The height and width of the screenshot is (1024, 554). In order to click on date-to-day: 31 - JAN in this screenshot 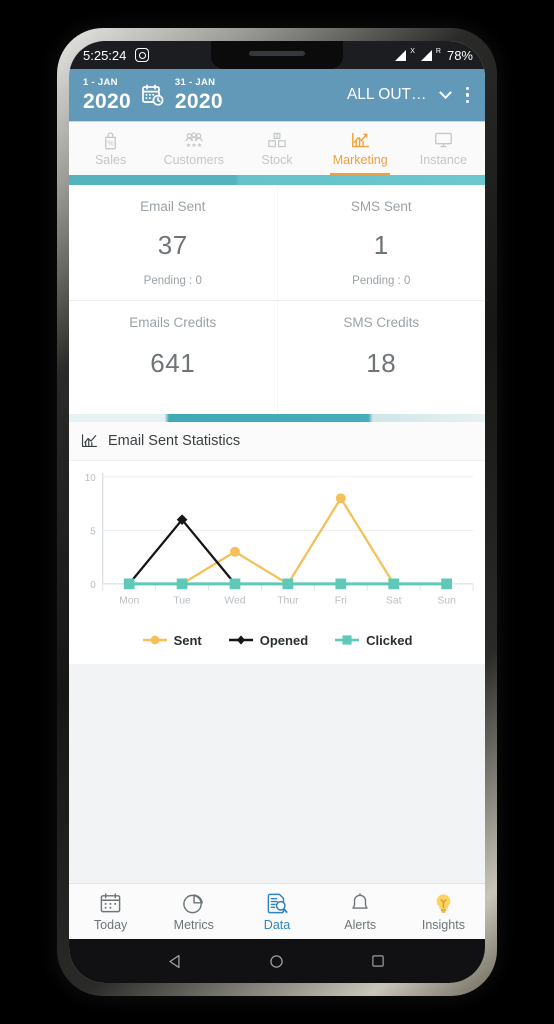, I will do `click(195, 83)`.